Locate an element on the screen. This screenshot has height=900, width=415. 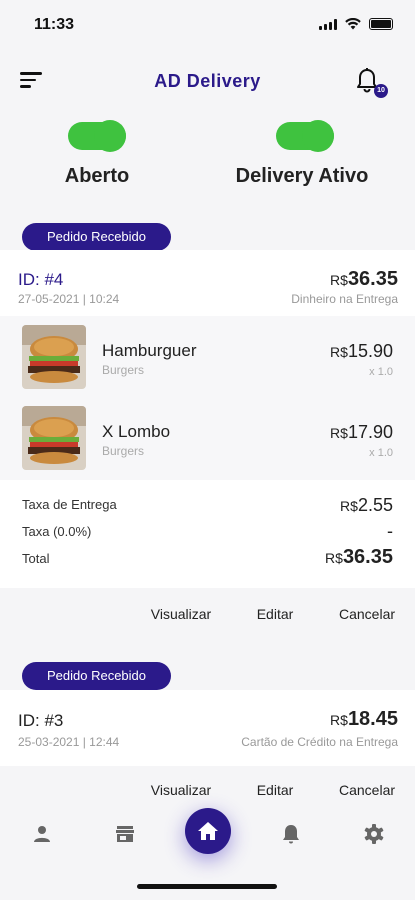
delivery-fee-value: R$2.55 is located at coordinates (366, 505).